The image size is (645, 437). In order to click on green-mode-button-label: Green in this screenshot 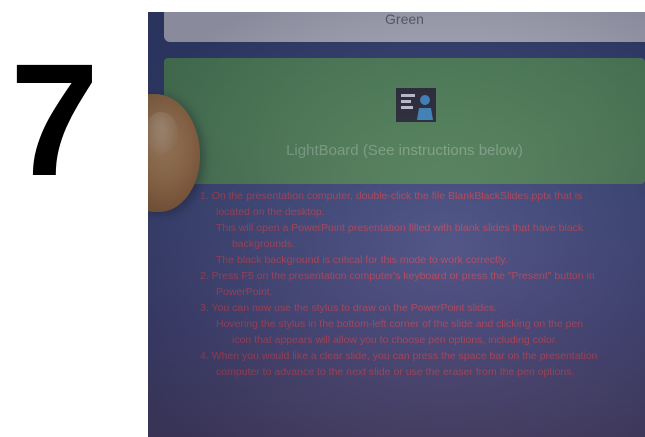, I will do `click(404, 19)`.